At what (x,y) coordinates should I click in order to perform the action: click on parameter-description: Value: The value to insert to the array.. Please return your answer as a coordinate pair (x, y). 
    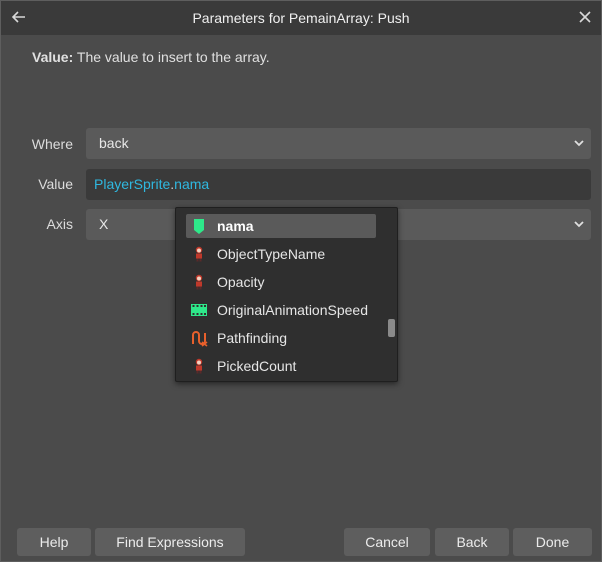
    Looking at the image, I should click on (151, 57).